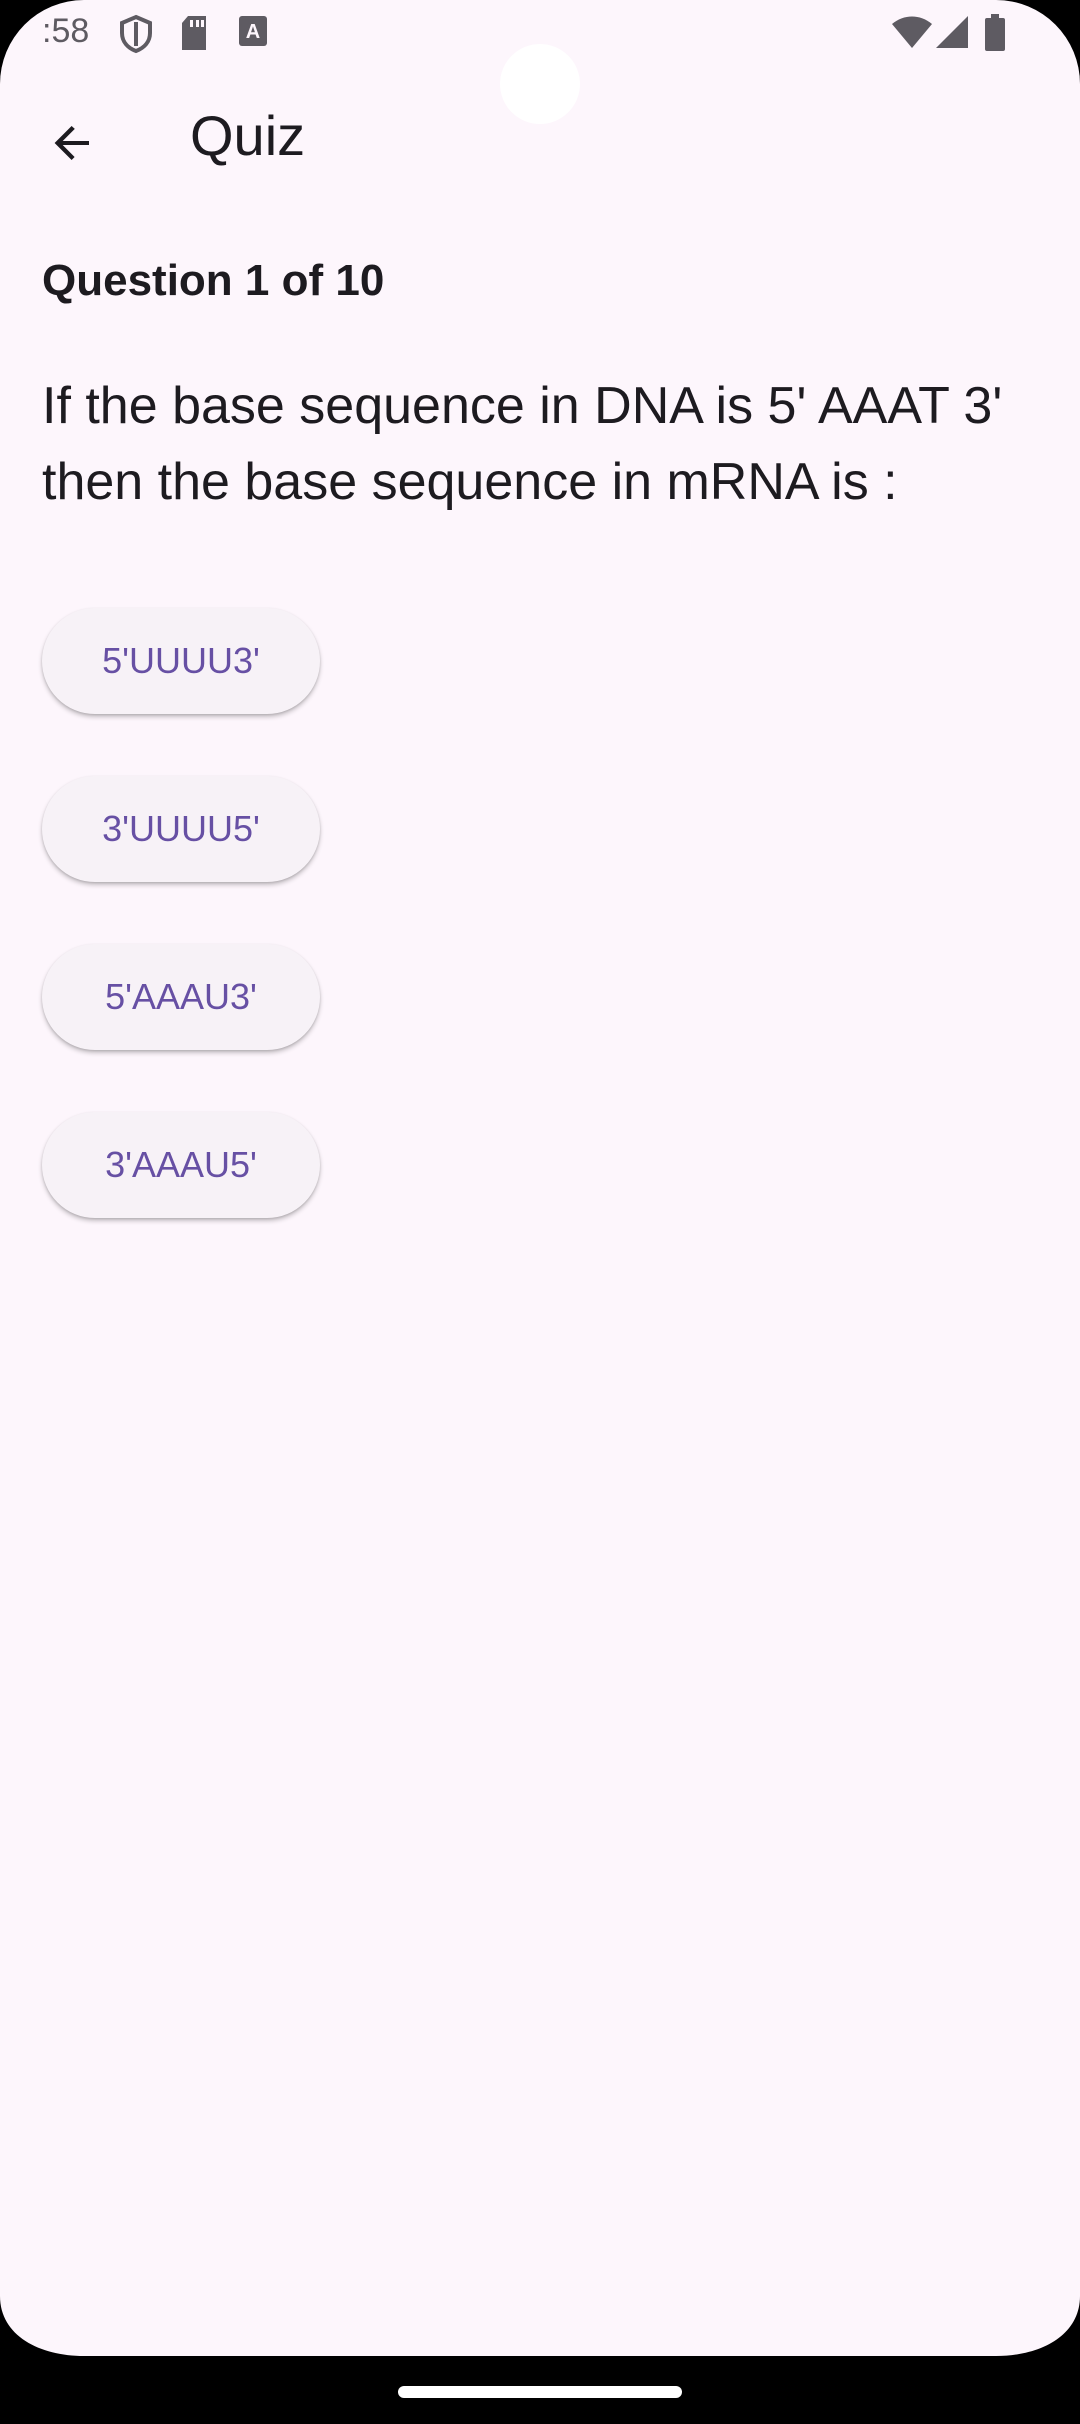 The width and height of the screenshot is (1080, 2424). I want to click on question-counter: Question 1 of 10, so click(213, 280).